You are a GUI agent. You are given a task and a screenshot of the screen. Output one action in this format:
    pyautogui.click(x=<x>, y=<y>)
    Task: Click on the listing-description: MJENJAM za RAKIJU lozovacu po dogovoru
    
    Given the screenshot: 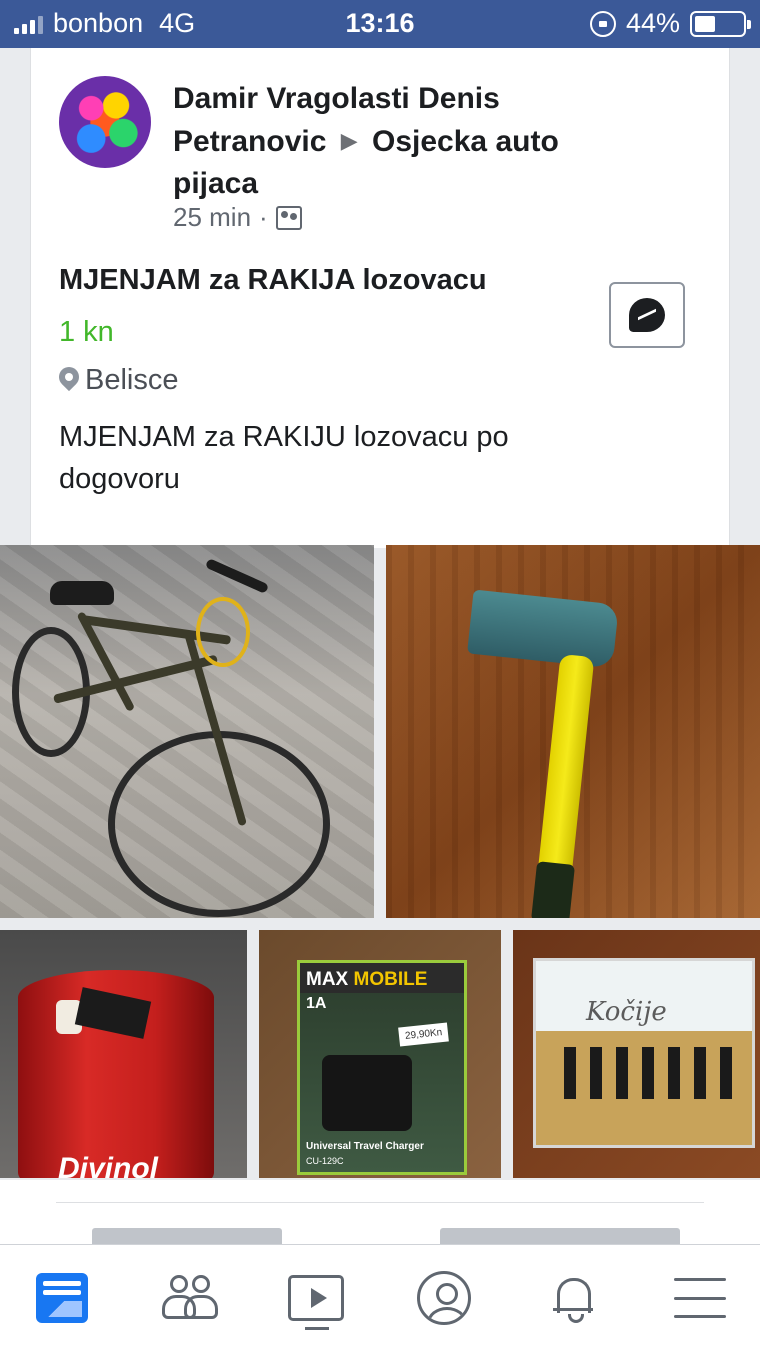 What is the action you would take?
    pyautogui.click(x=284, y=458)
    